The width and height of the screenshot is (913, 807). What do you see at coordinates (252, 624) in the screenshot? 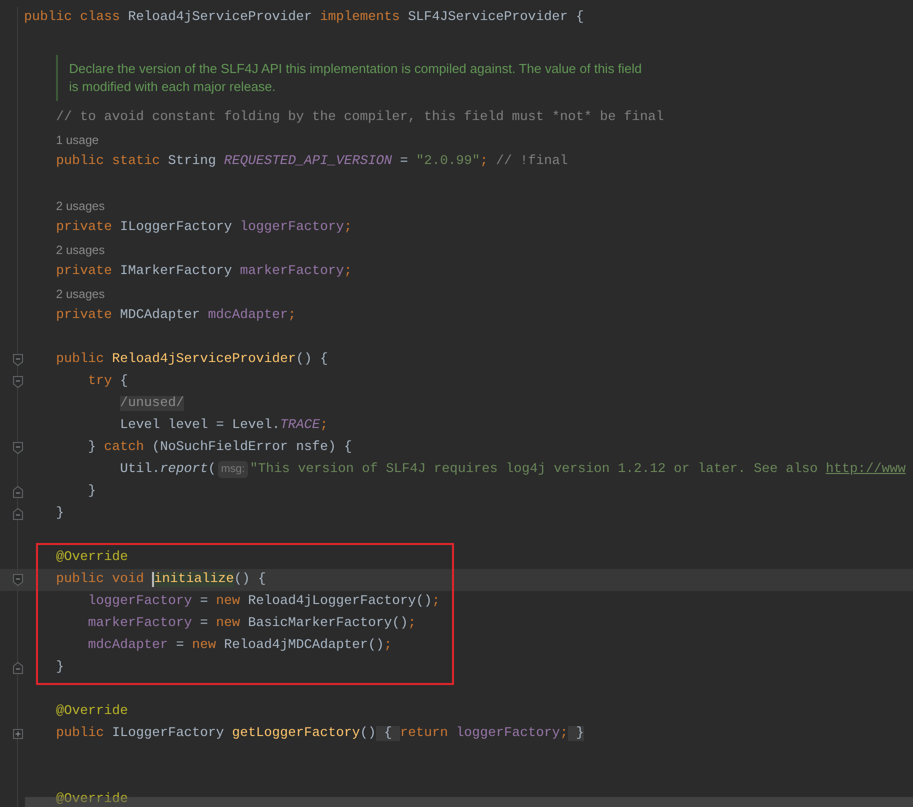
I see `code-line: markerFactory = new BasicMarkerFactory();` at bounding box center [252, 624].